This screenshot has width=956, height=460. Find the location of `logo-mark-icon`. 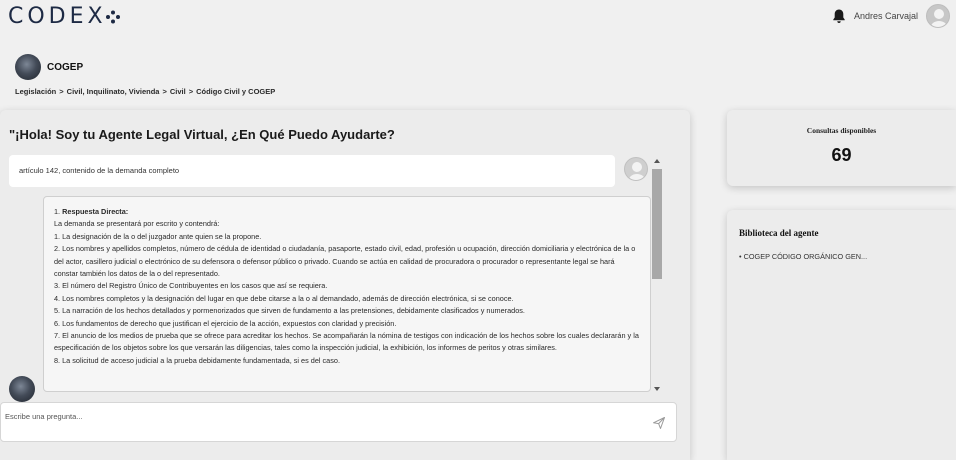

logo-mark-icon is located at coordinates (112, 17).